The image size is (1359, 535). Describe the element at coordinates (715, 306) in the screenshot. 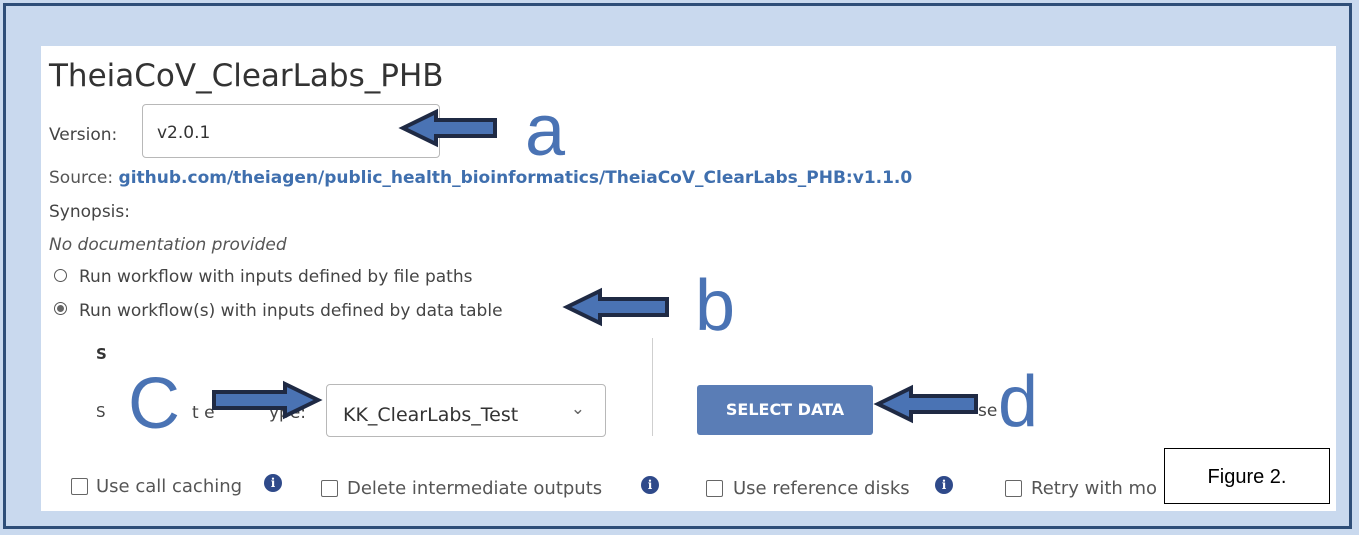

I see `callout-b: b` at that location.